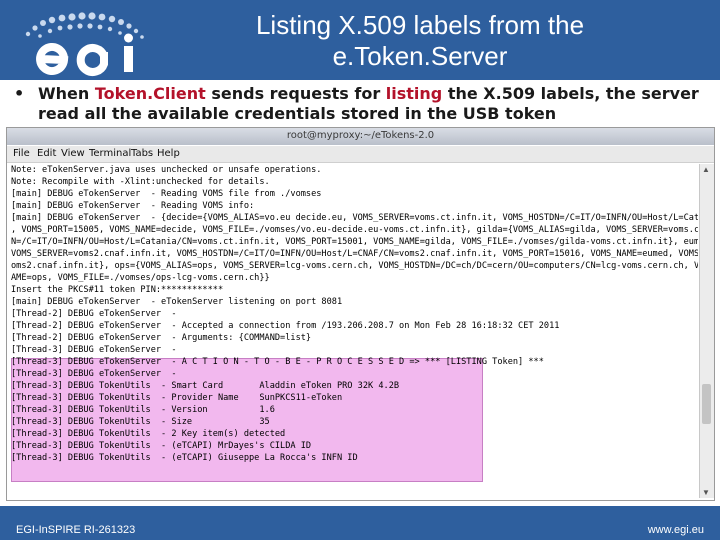  I want to click on menu-help: Help, so click(168, 153).